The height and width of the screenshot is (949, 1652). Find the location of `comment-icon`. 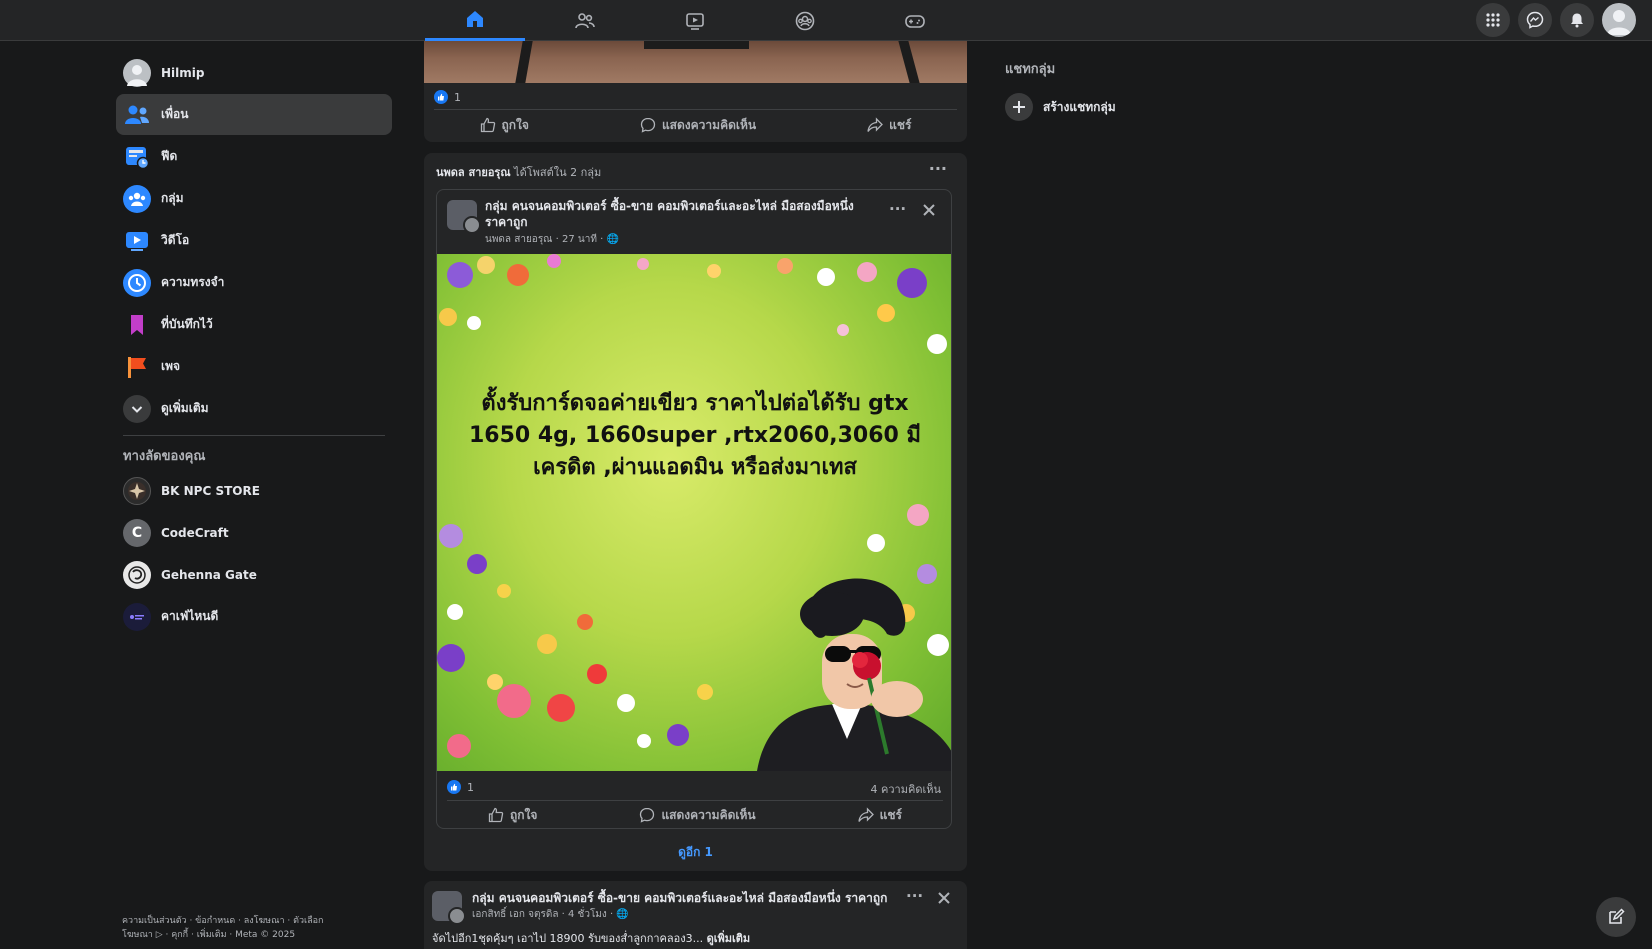

comment-icon is located at coordinates (647, 815).